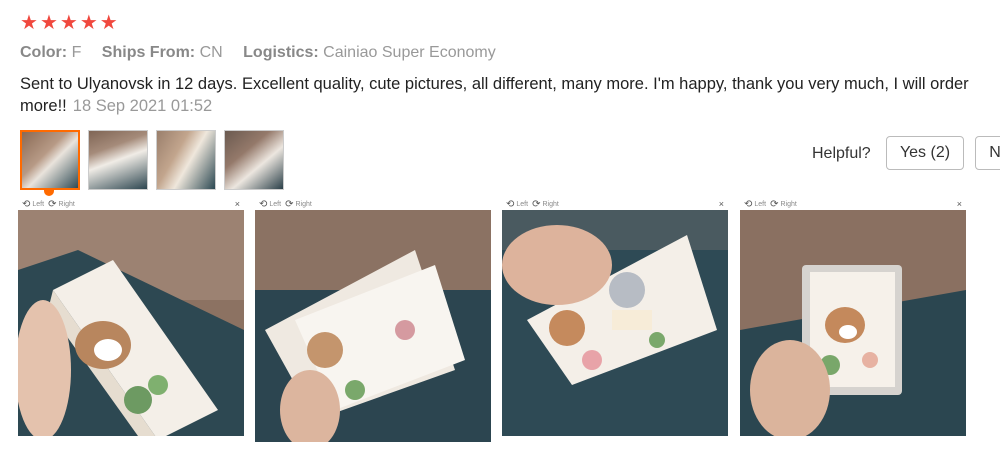 The height and width of the screenshot is (470, 1000). What do you see at coordinates (152, 160) in the screenshot?
I see `photo-thumbnails` at bounding box center [152, 160].